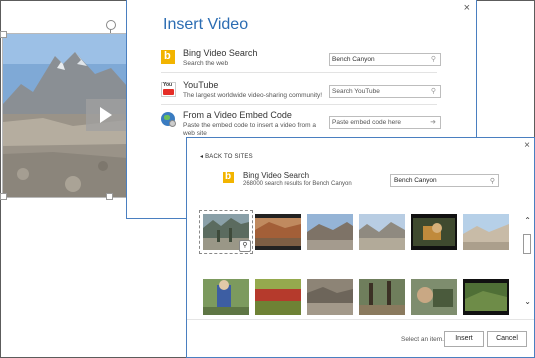 This screenshot has width=535, height=358. Describe the element at coordinates (433, 122) in the screenshot. I see `insert-arrow-icon: ➜` at that location.